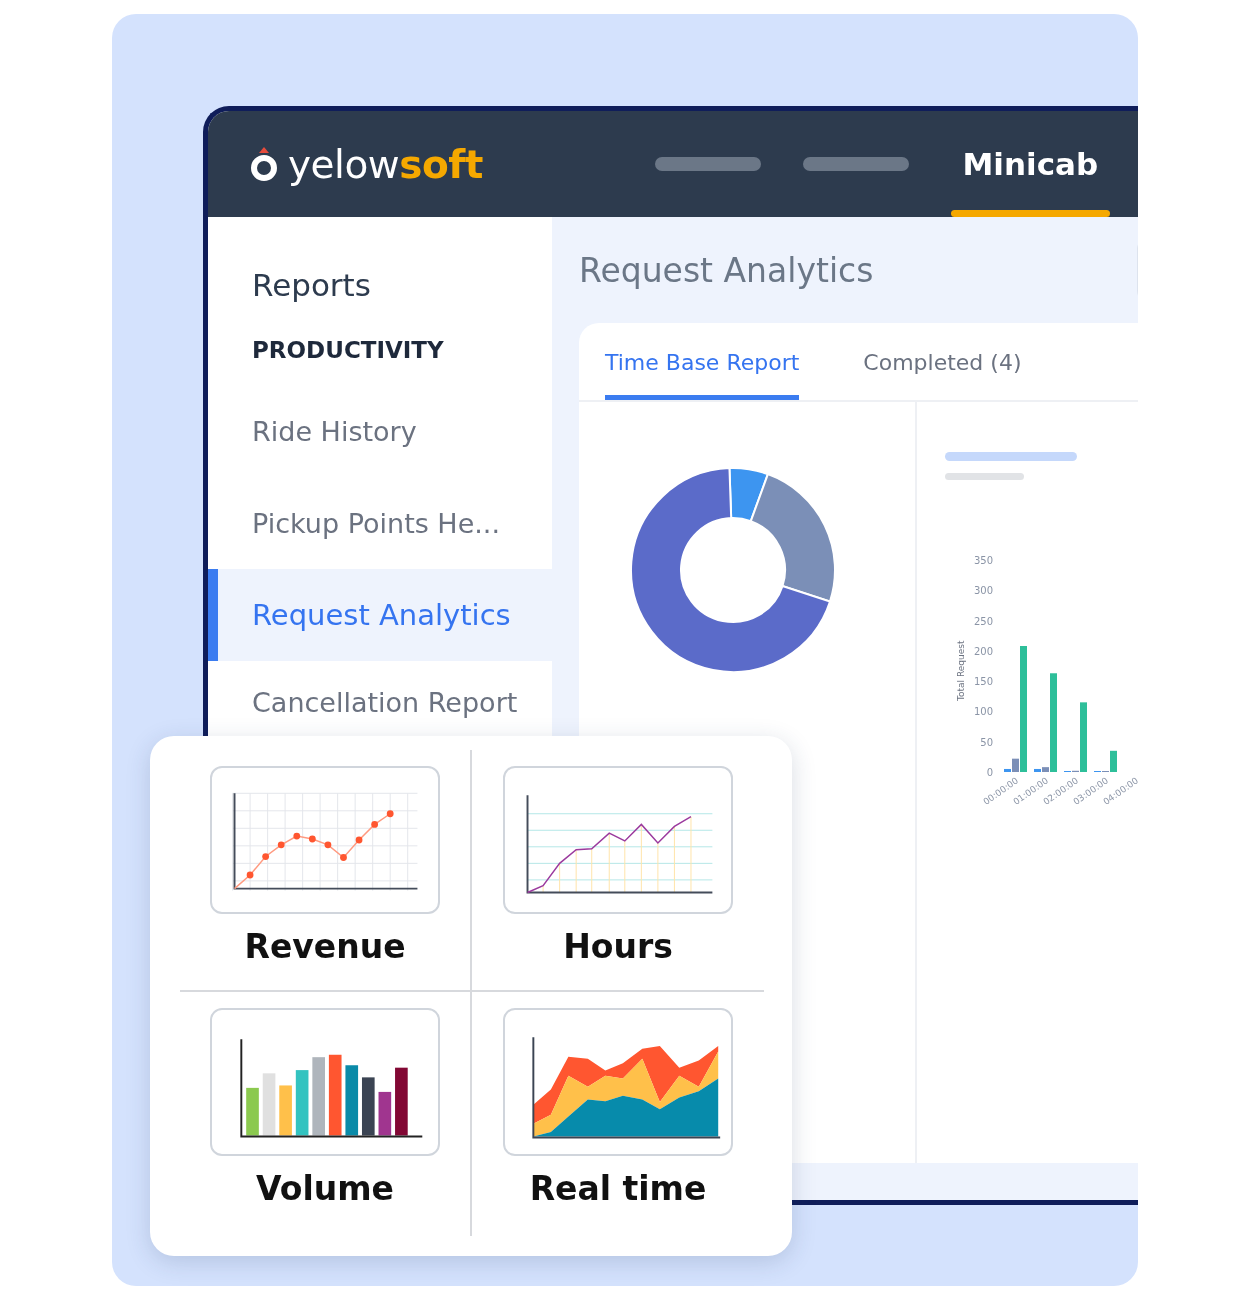 The width and height of the screenshot is (1248, 1300). Describe the element at coordinates (989, 772) in the screenshot. I see `axis-tick-label: 0` at that location.